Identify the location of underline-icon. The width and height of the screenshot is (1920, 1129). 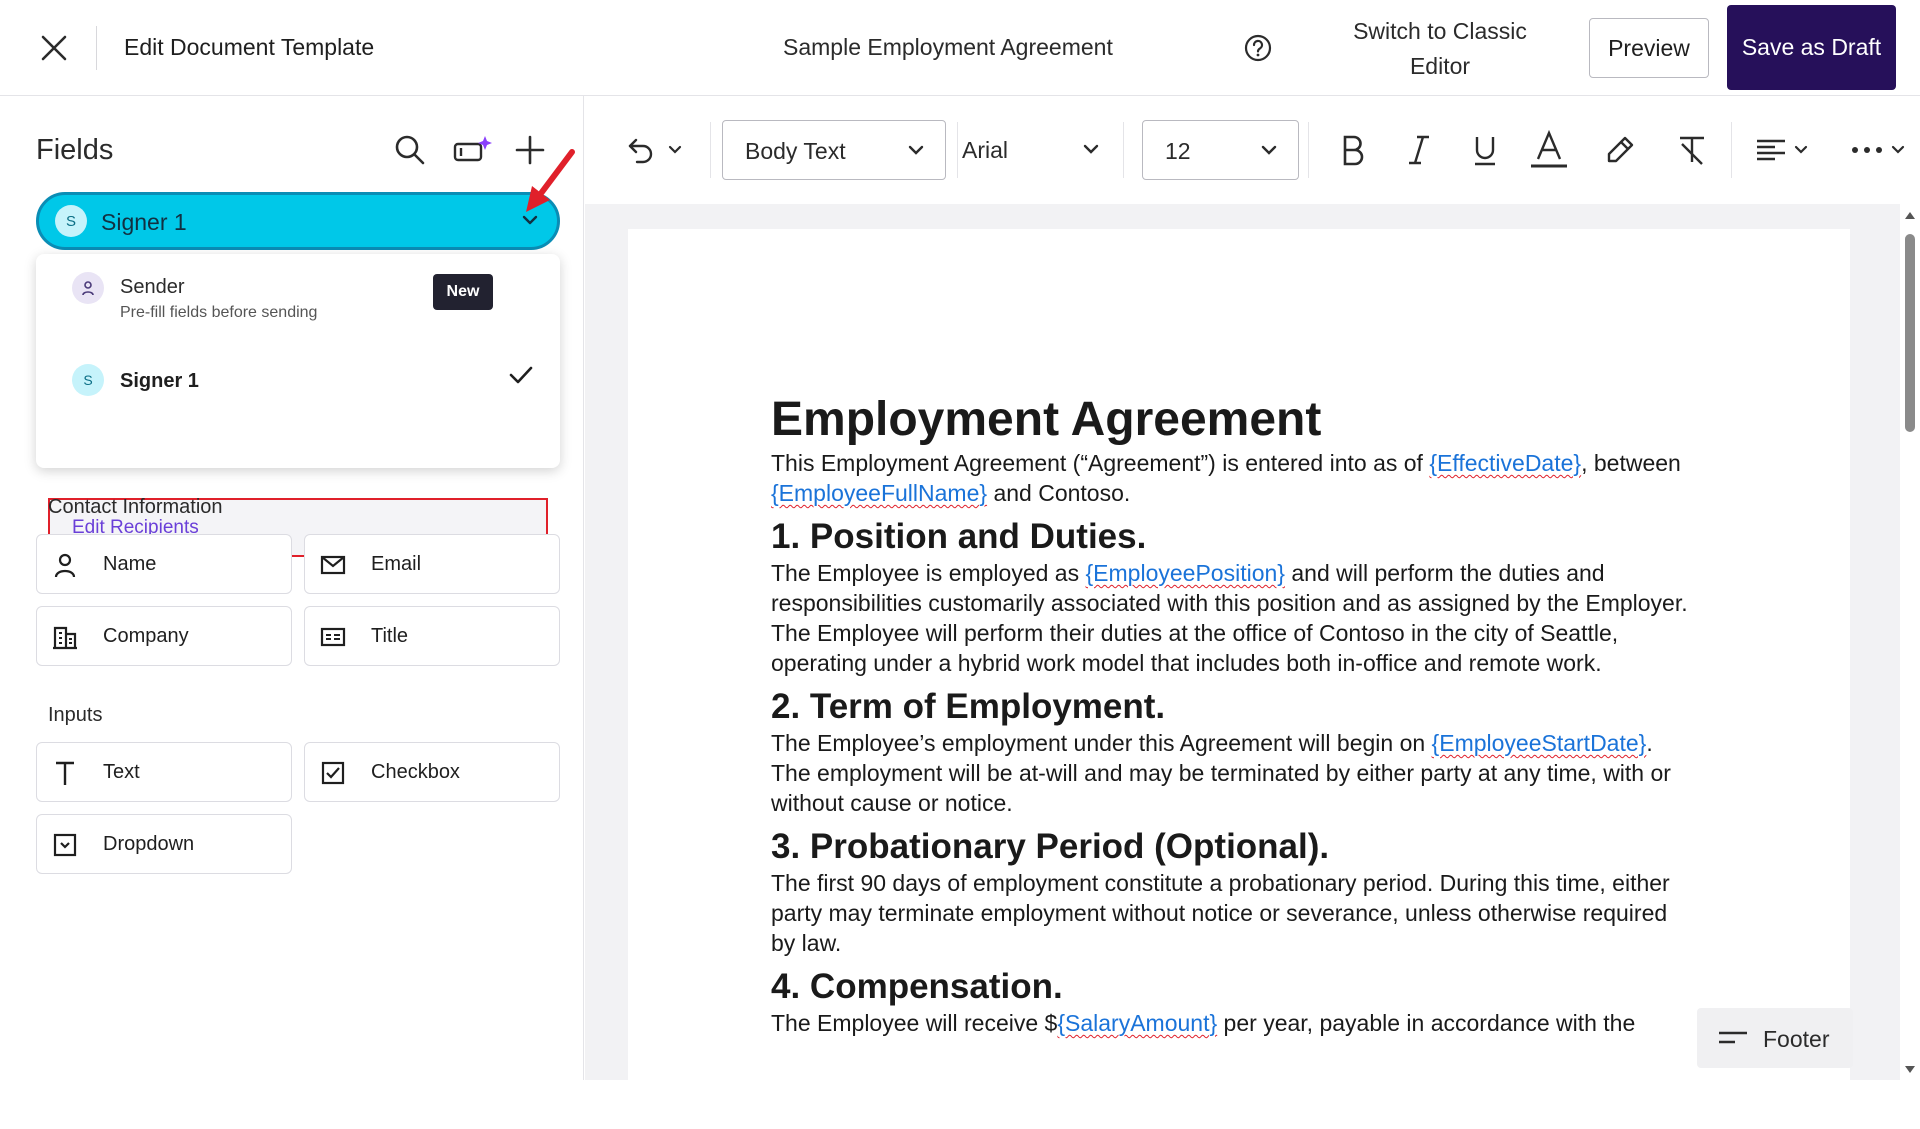
(1485, 151).